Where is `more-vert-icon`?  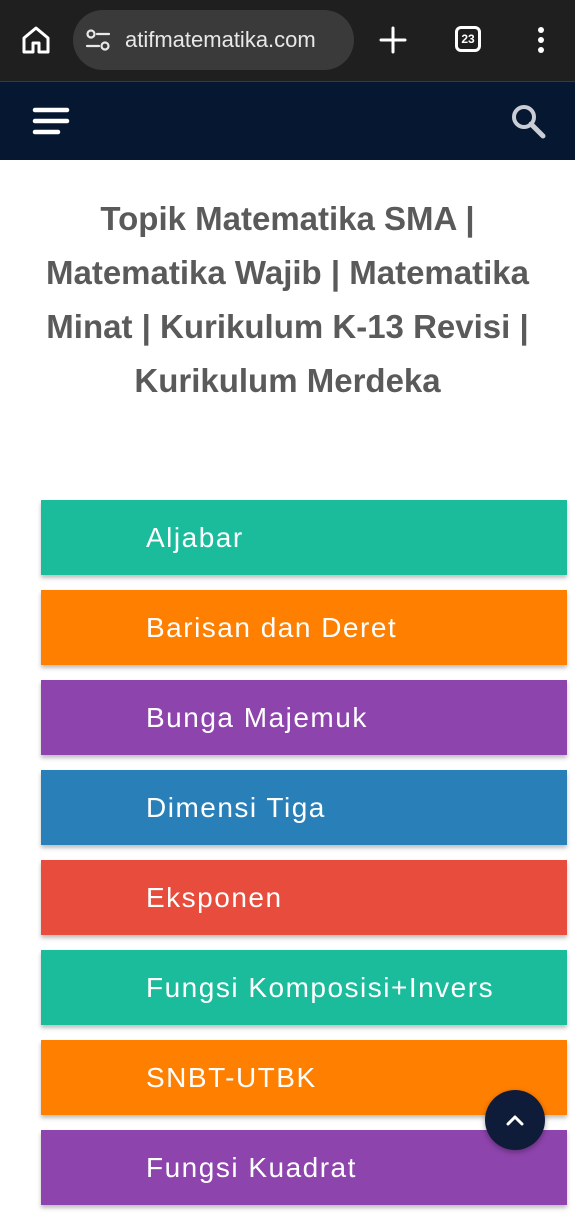 more-vert-icon is located at coordinates (541, 40).